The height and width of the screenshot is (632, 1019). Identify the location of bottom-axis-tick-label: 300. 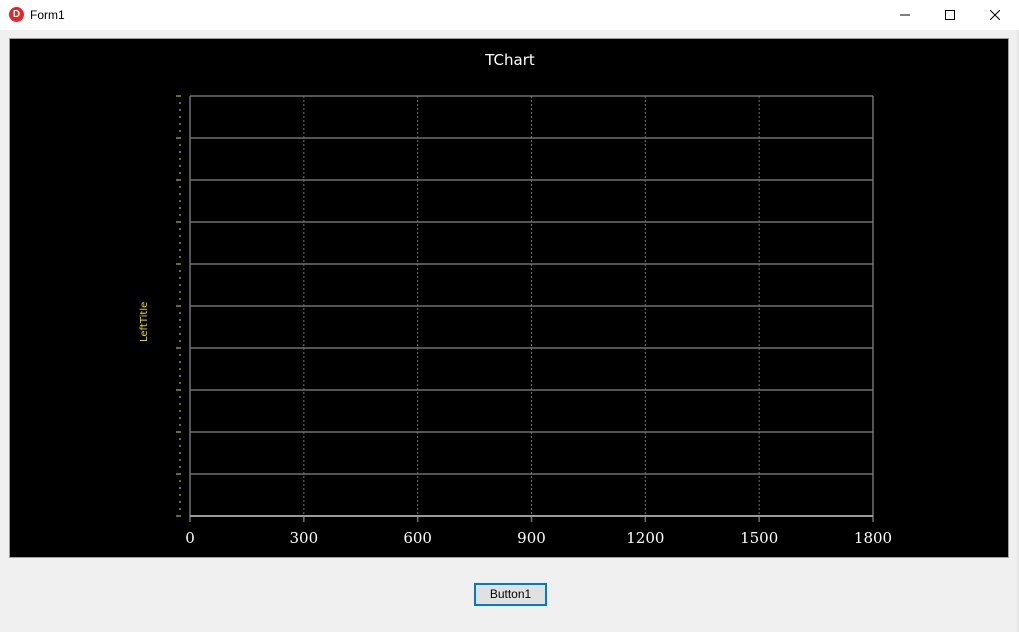
(304, 538).